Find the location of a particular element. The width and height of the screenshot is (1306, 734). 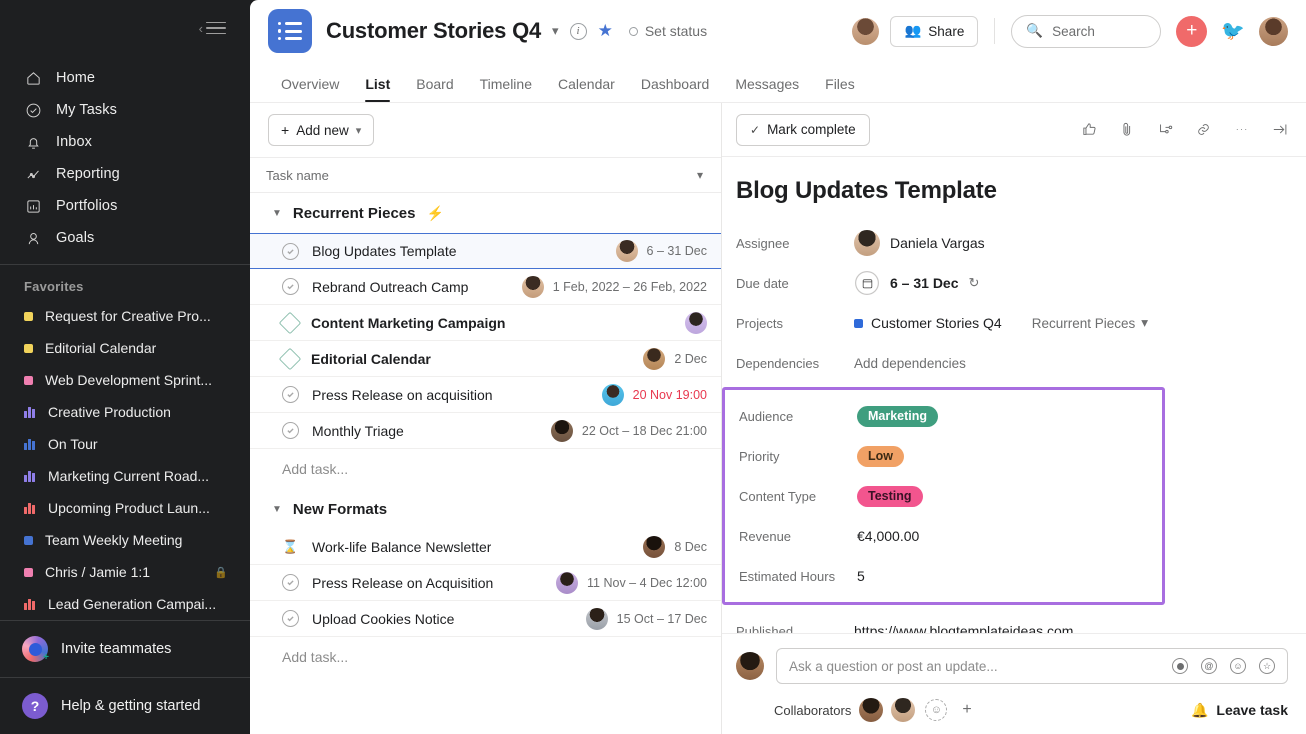

favorite-item: On Tour is located at coordinates (125, 444).